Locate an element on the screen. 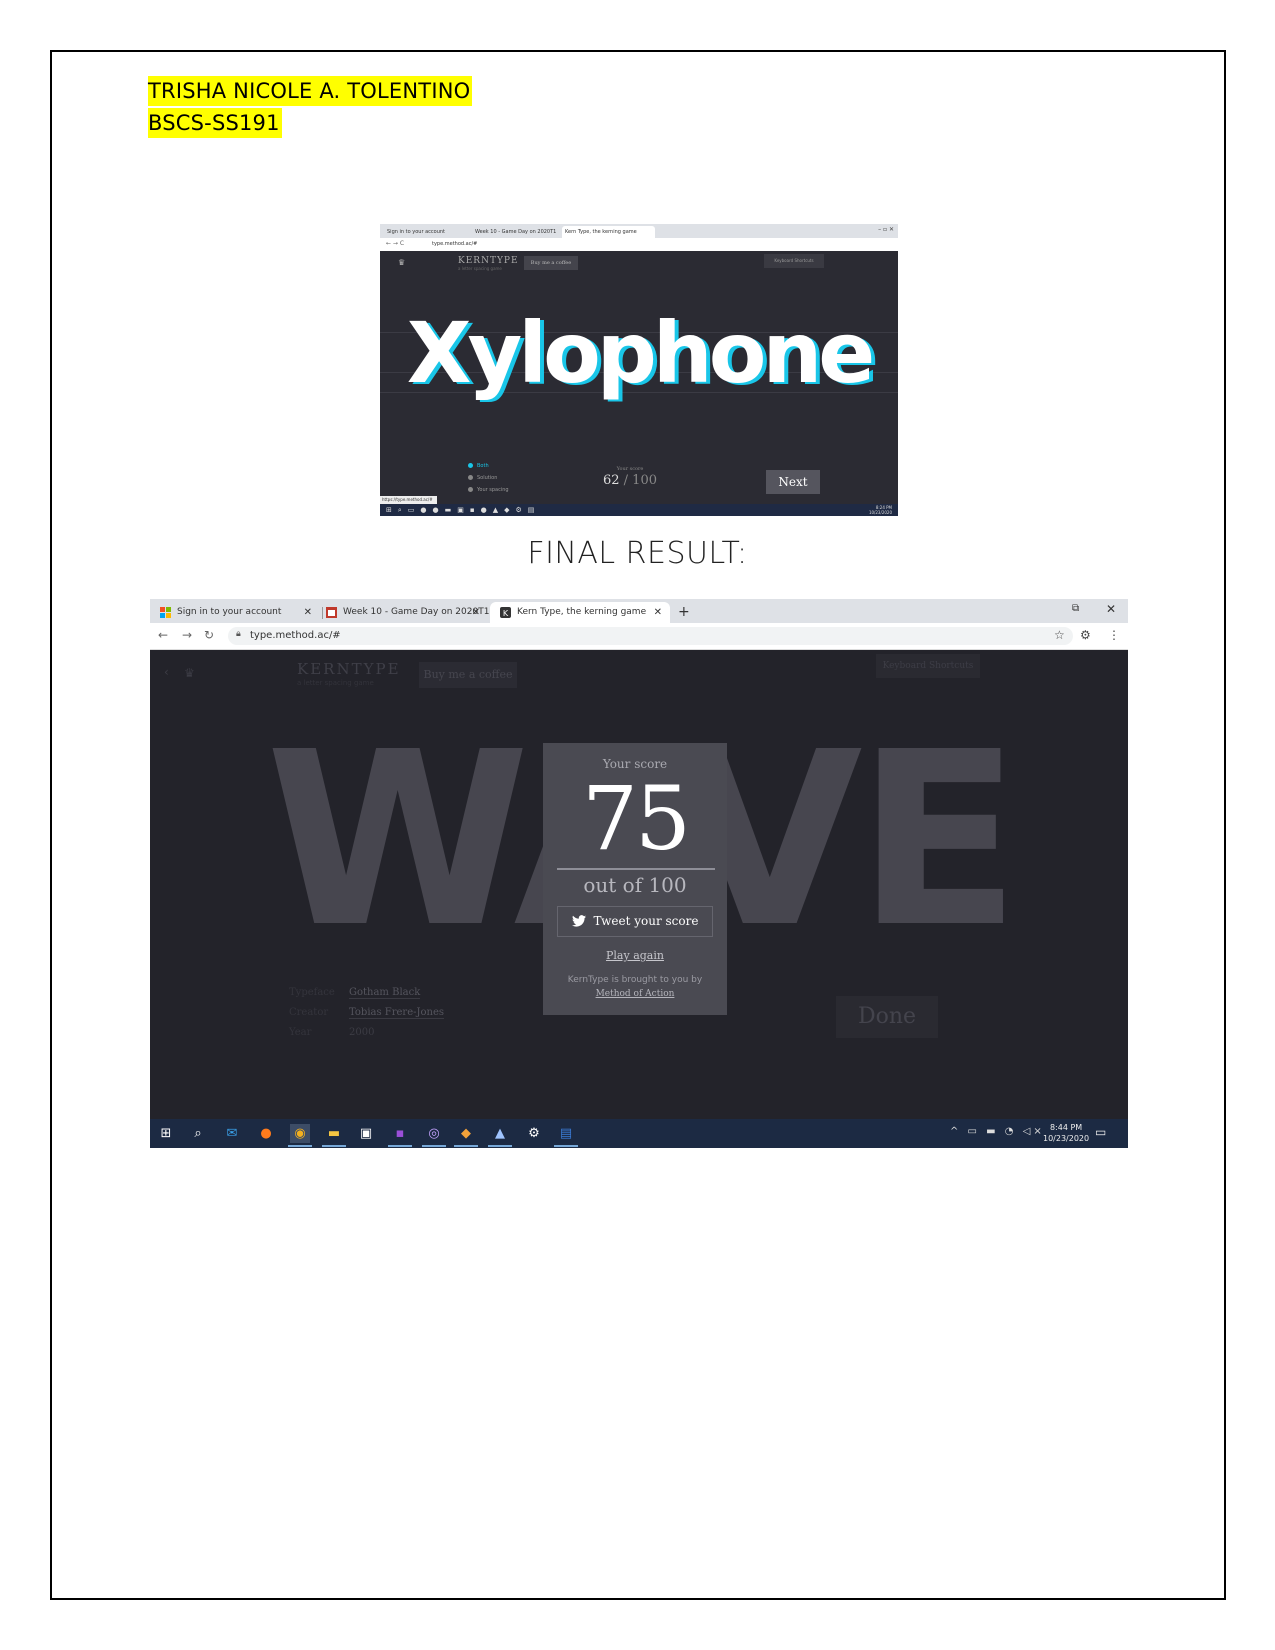  search-icon: ⌕ is located at coordinates (198, 1133).